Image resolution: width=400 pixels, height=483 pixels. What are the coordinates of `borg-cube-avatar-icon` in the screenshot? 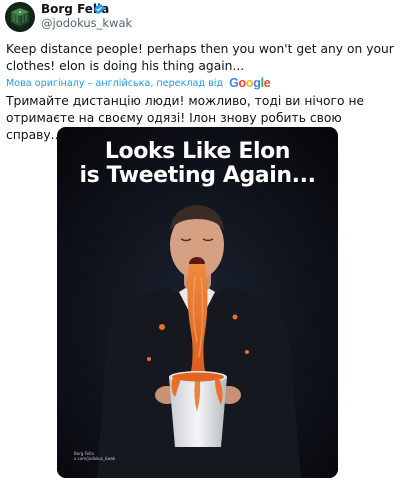 It's located at (20, 17).